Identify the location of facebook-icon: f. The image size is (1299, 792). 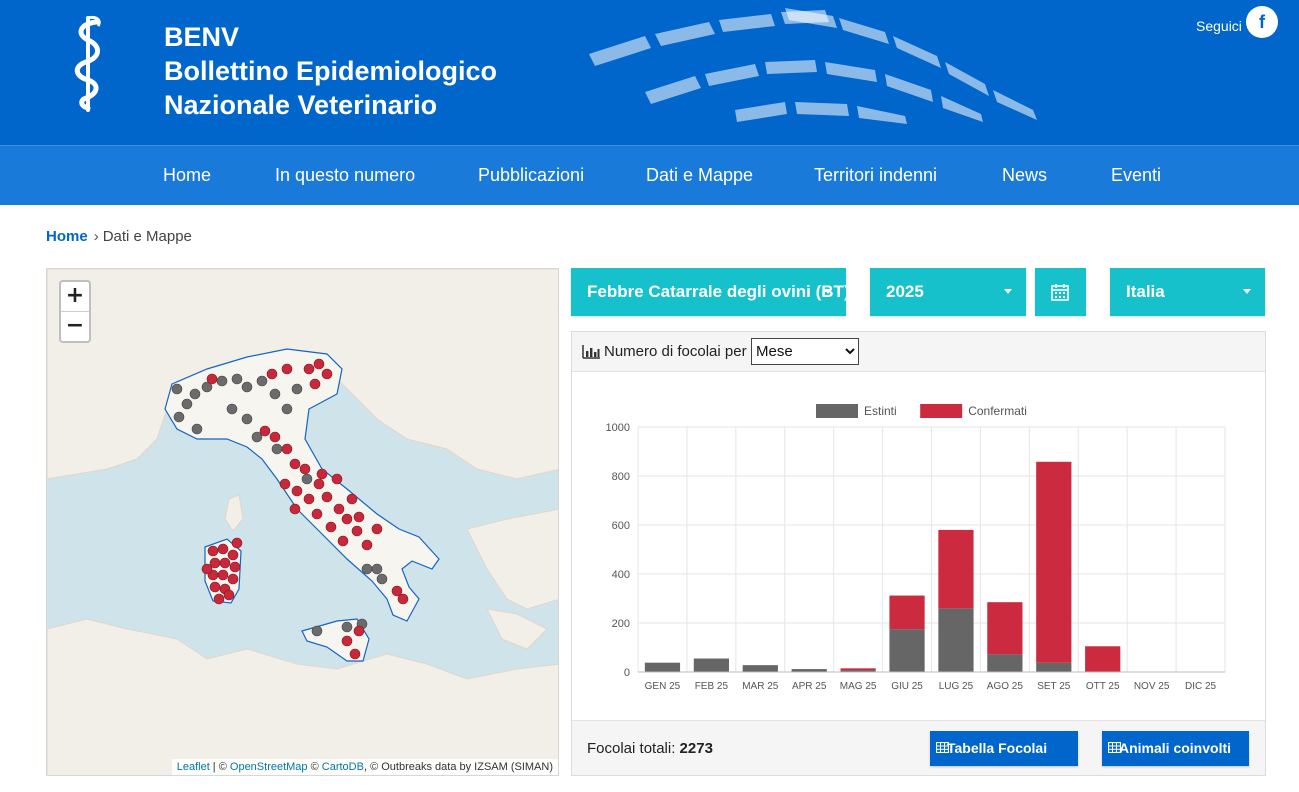
(1262, 22).